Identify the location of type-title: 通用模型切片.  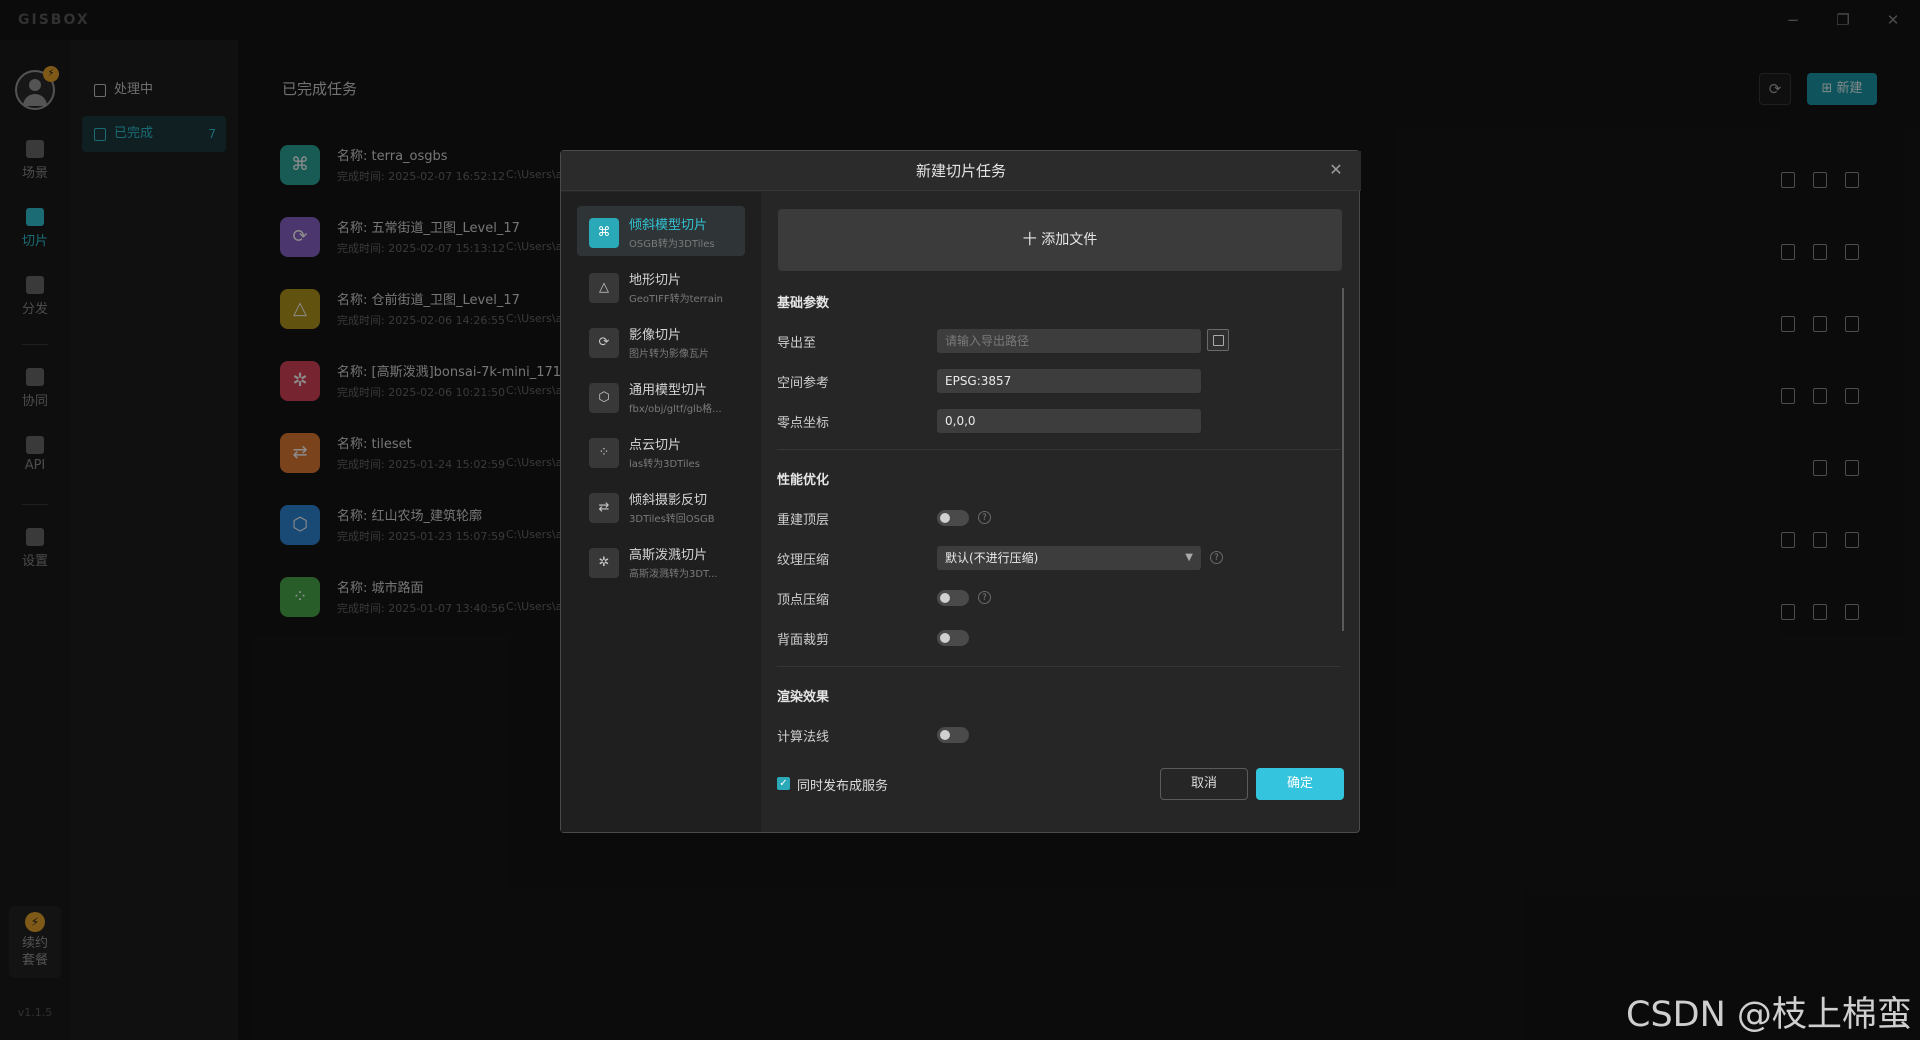
(668, 390).